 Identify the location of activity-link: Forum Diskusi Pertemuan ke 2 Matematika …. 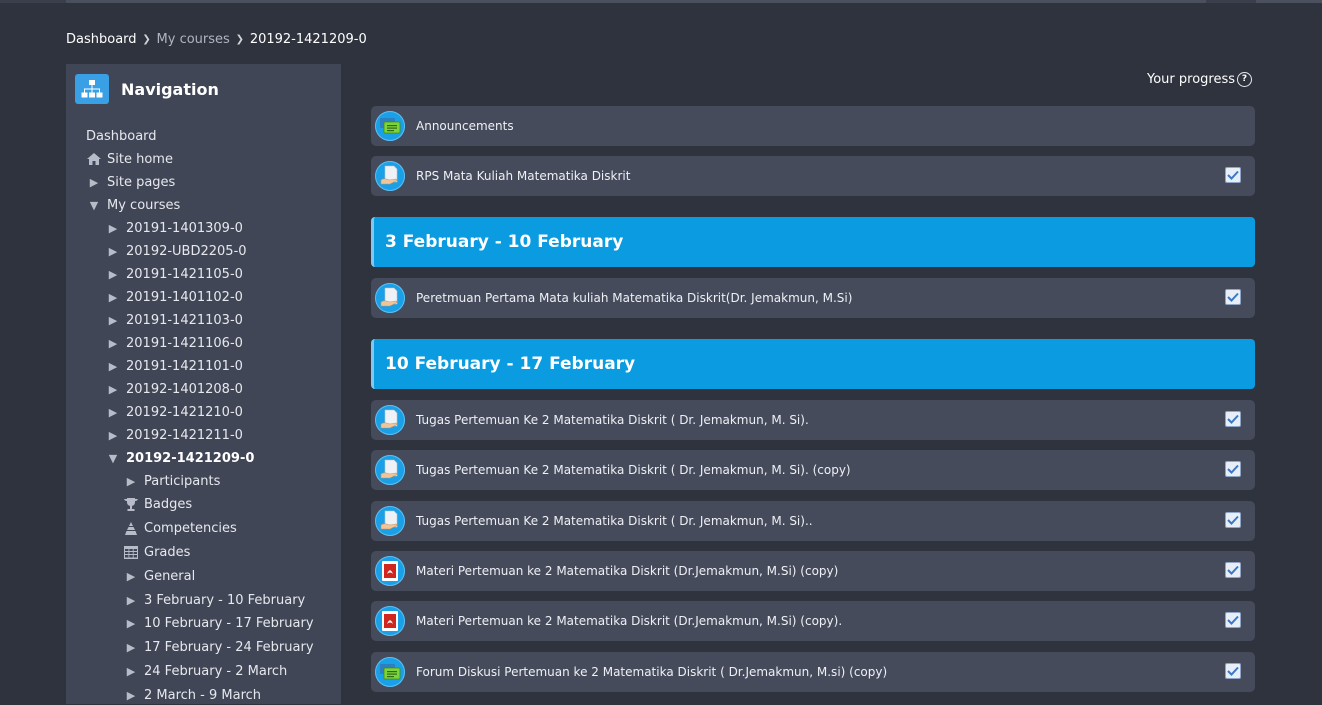
(651, 672).